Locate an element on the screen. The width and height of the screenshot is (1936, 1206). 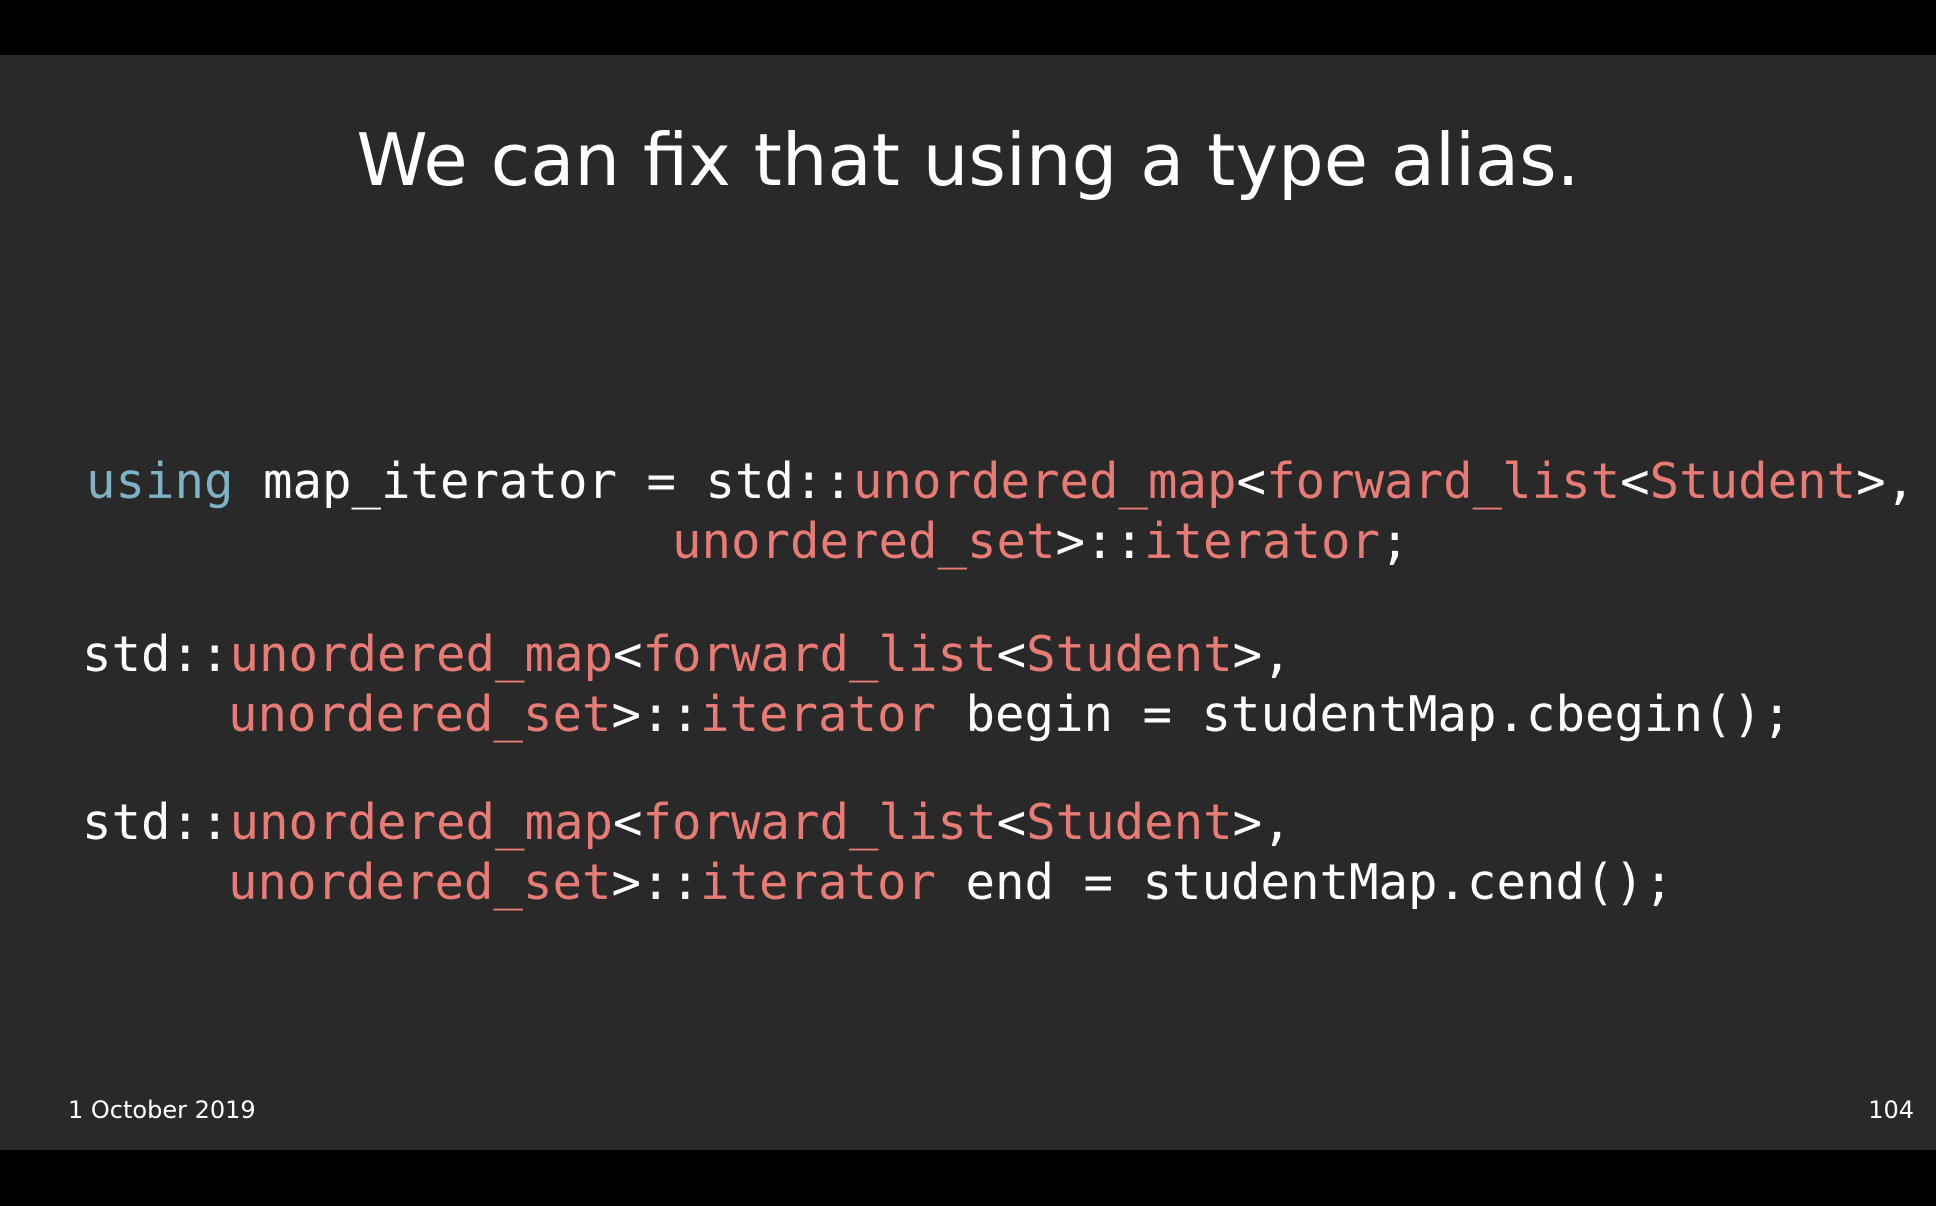
code-token: ; is located at coordinates (1395, 541).